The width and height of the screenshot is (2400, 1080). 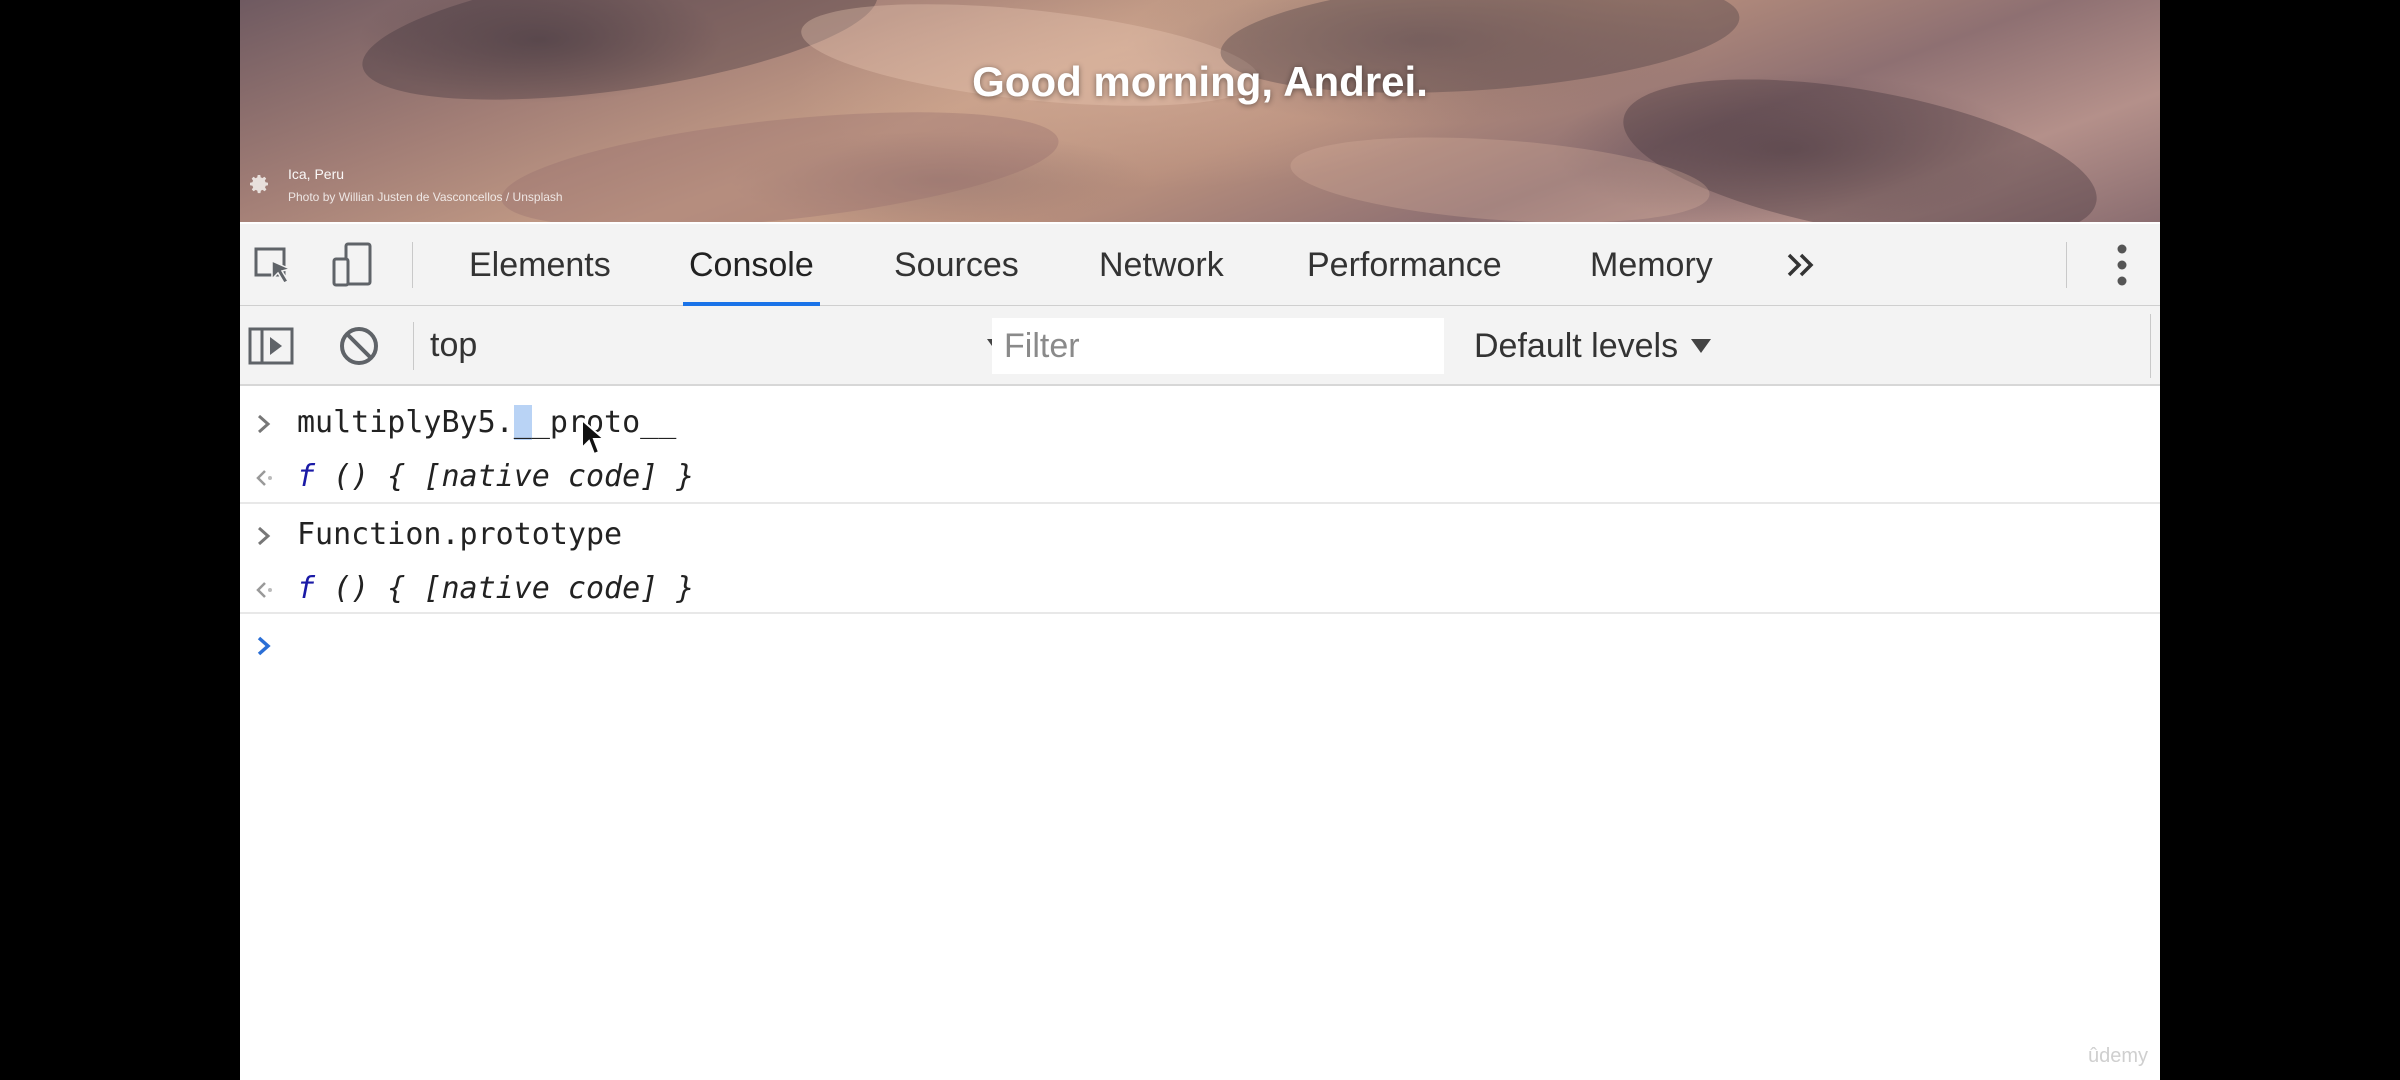 What do you see at coordinates (748, 345) in the screenshot?
I see `context-selector: top` at bounding box center [748, 345].